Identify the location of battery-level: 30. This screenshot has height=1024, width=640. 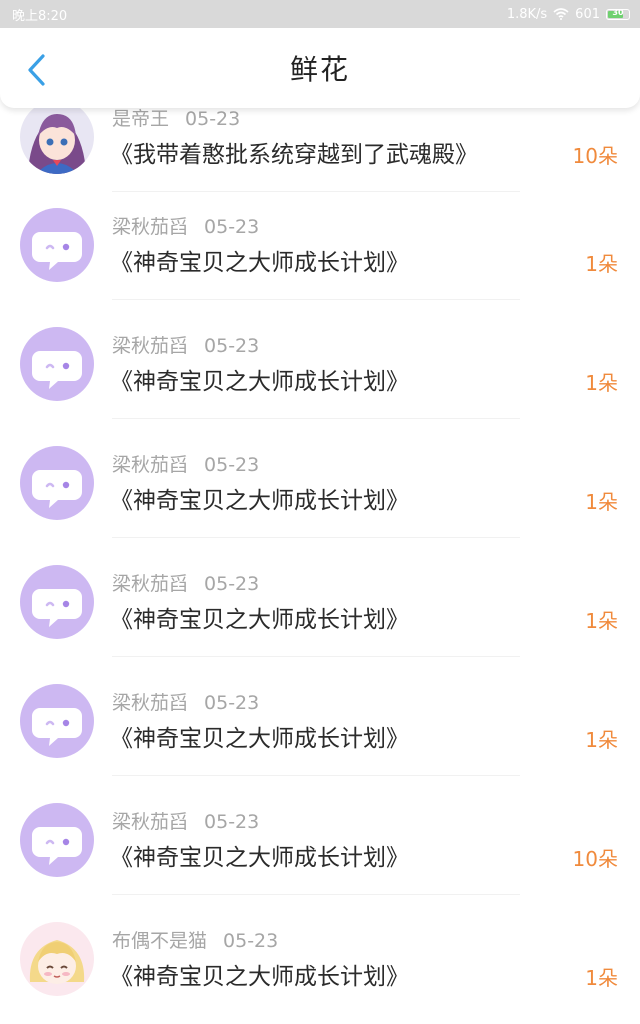
(618, 12).